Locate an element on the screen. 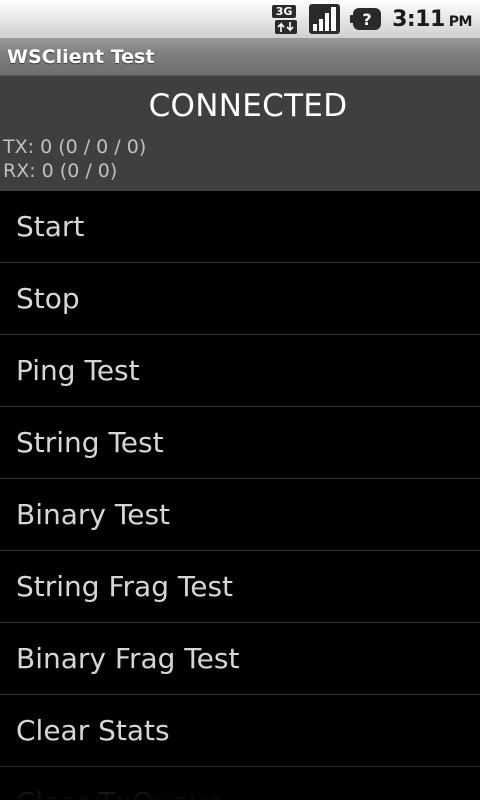 The image size is (480, 800). title-bar: WSClient Test is located at coordinates (240, 57).